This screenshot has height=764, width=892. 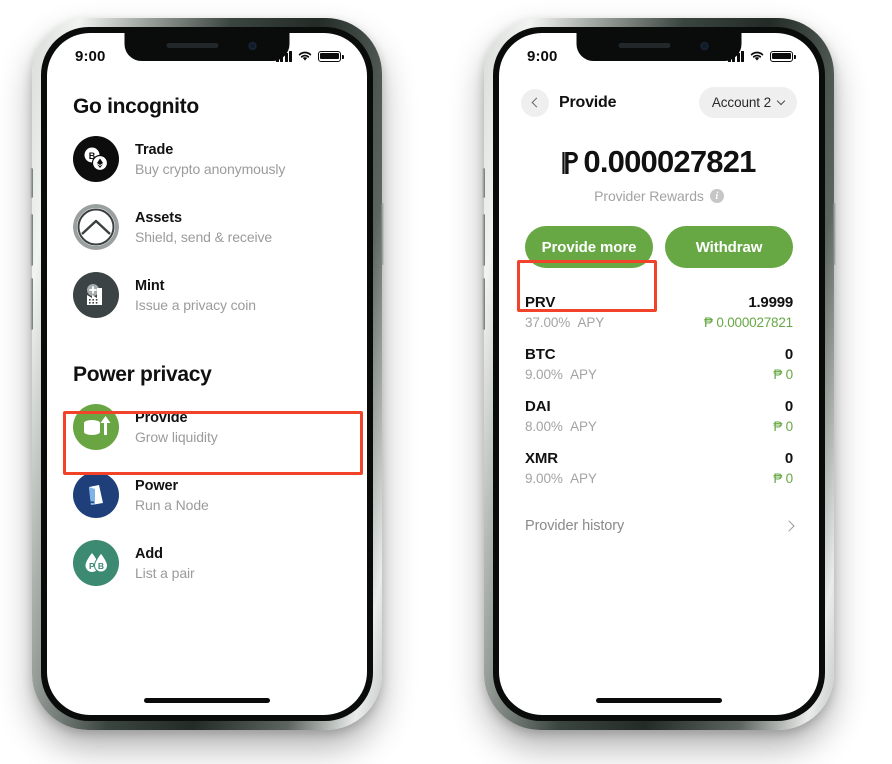 I want to click on menu-item-add: P B Add List a pair, so click(x=207, y=563).